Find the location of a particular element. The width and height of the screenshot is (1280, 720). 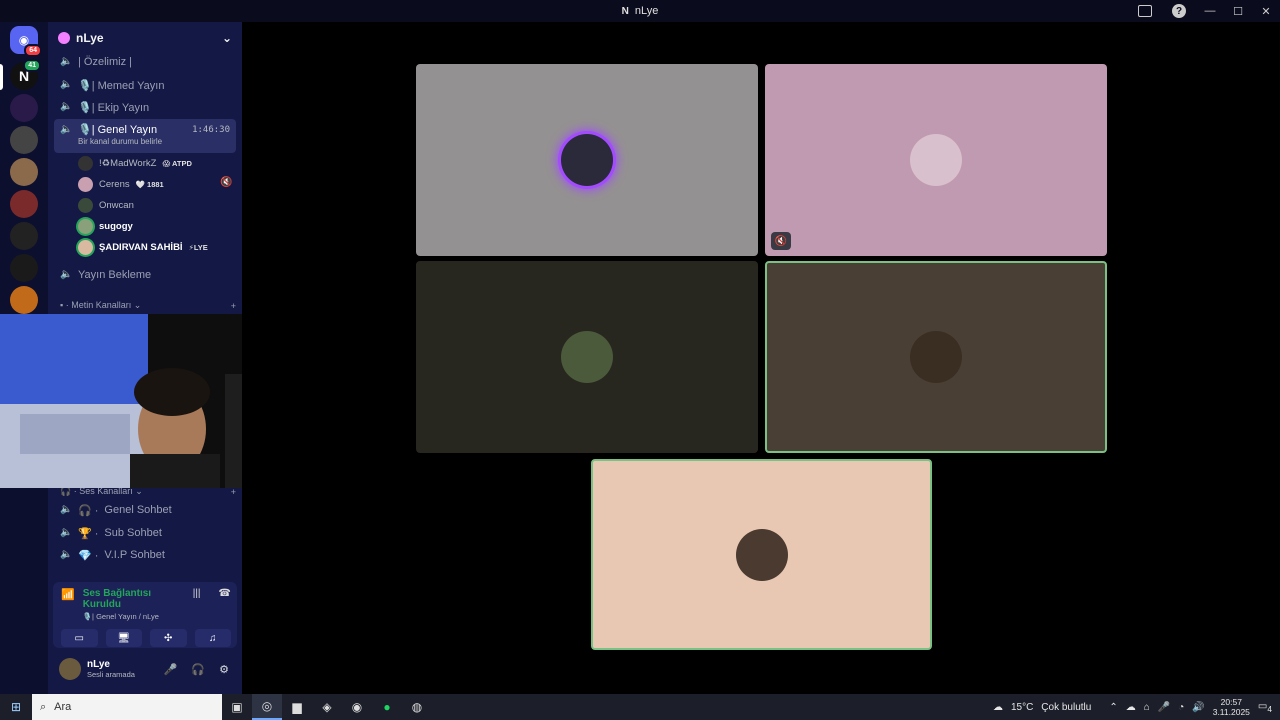

channel-genel-sohbet: 🔈 🎧 · Genel Sohbet is located at coordinates (145, 510).